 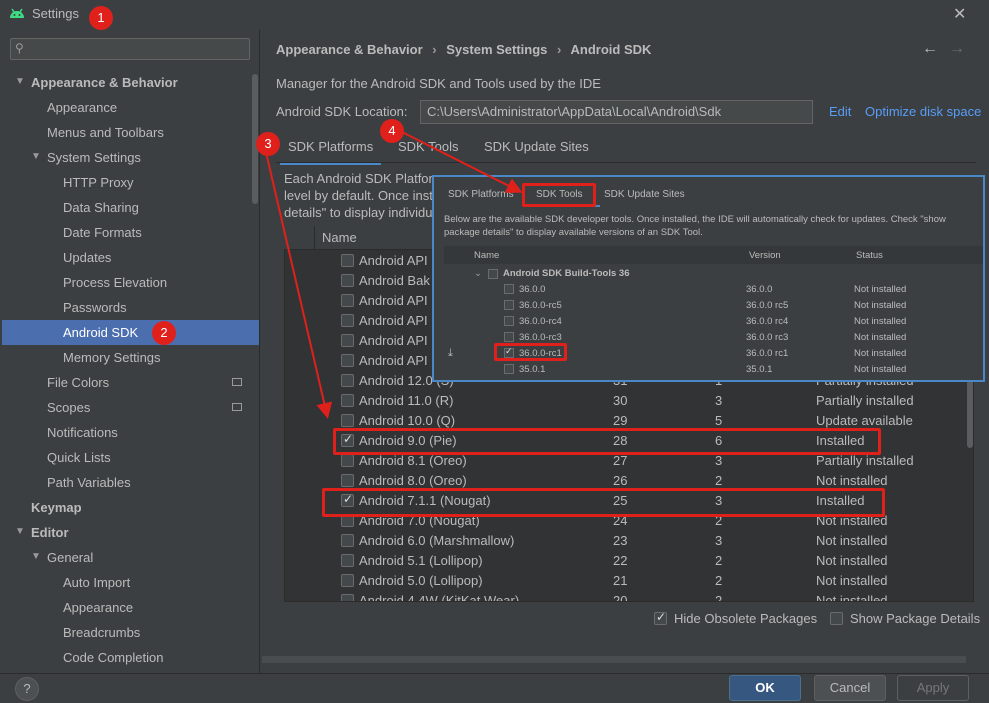 What do you see at coordinates (164, 333) in the screenshot?
I see `annotation-badge-2: 2` at bounding box center [164, 333].